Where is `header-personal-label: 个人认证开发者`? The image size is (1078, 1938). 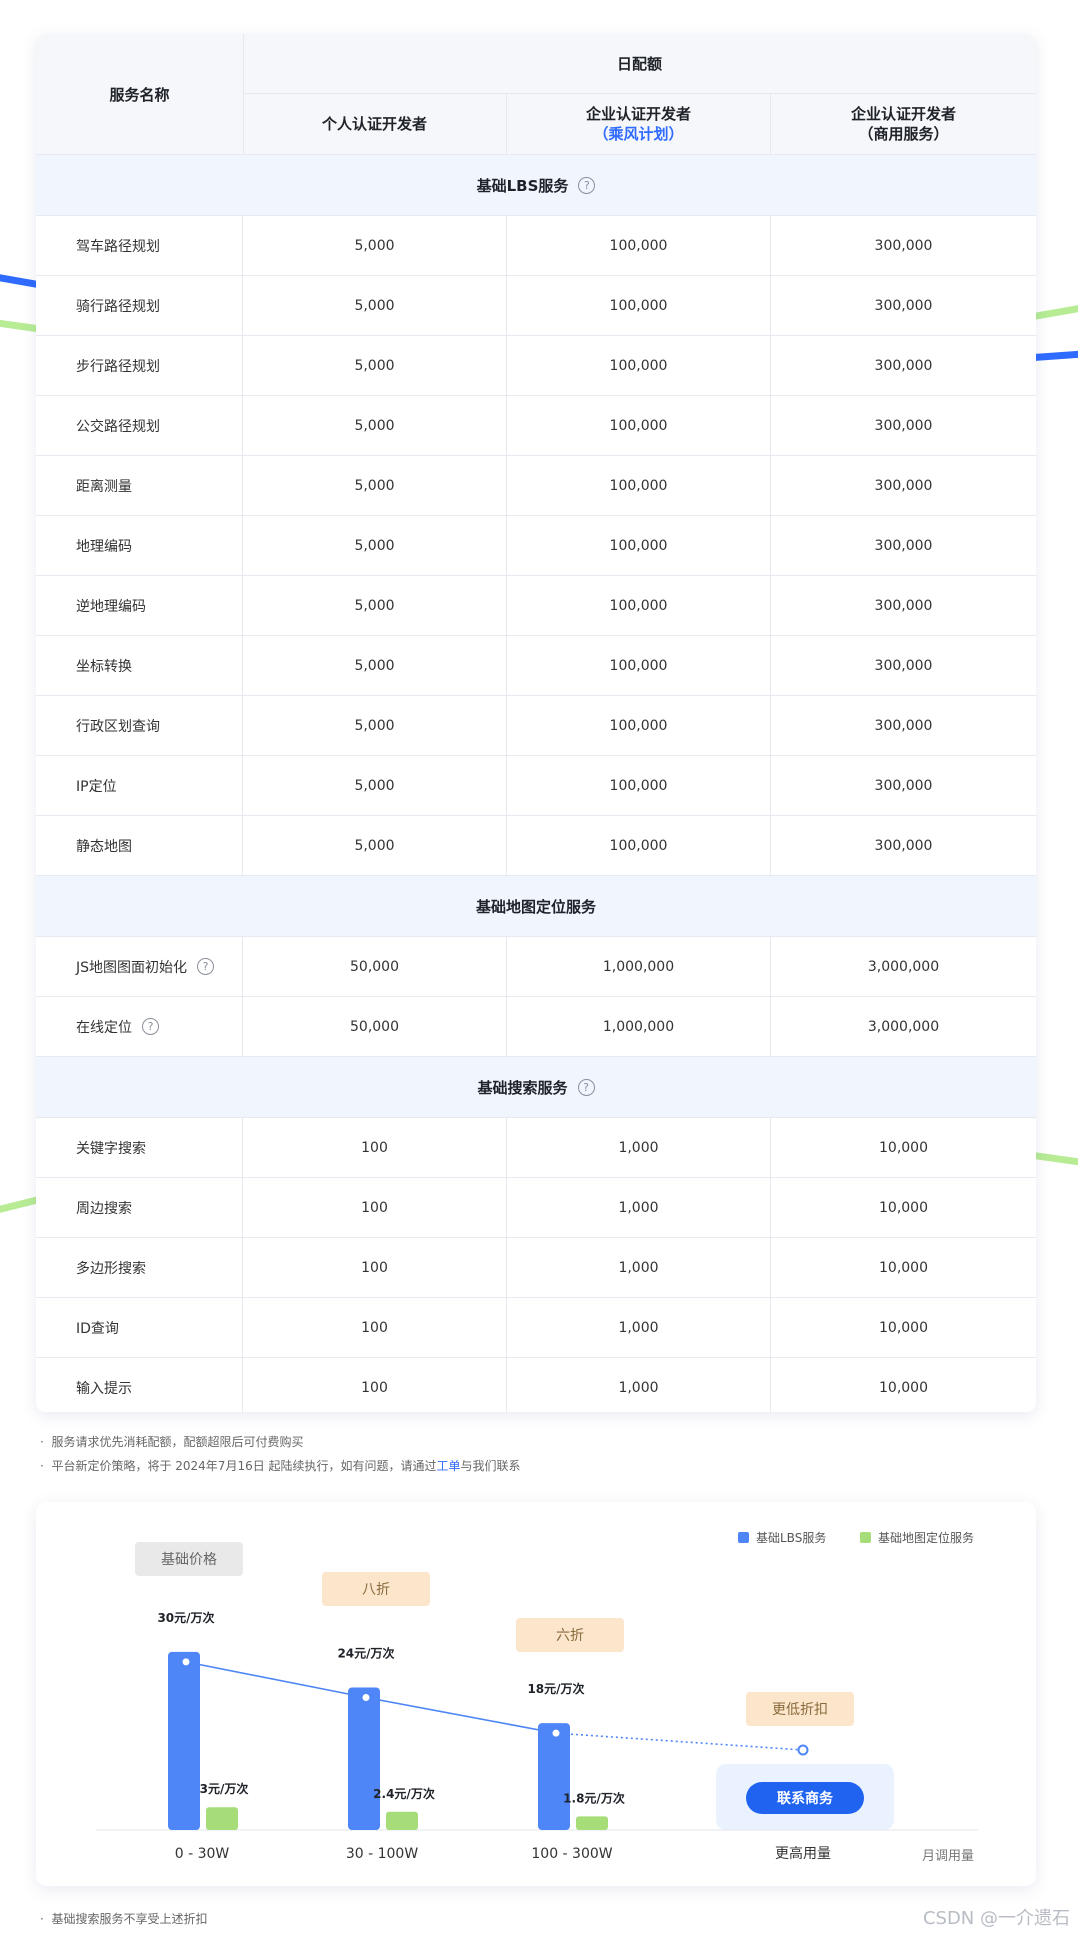
header-personal-label: 个人认证开发者 is located at coordinates (374, 124).